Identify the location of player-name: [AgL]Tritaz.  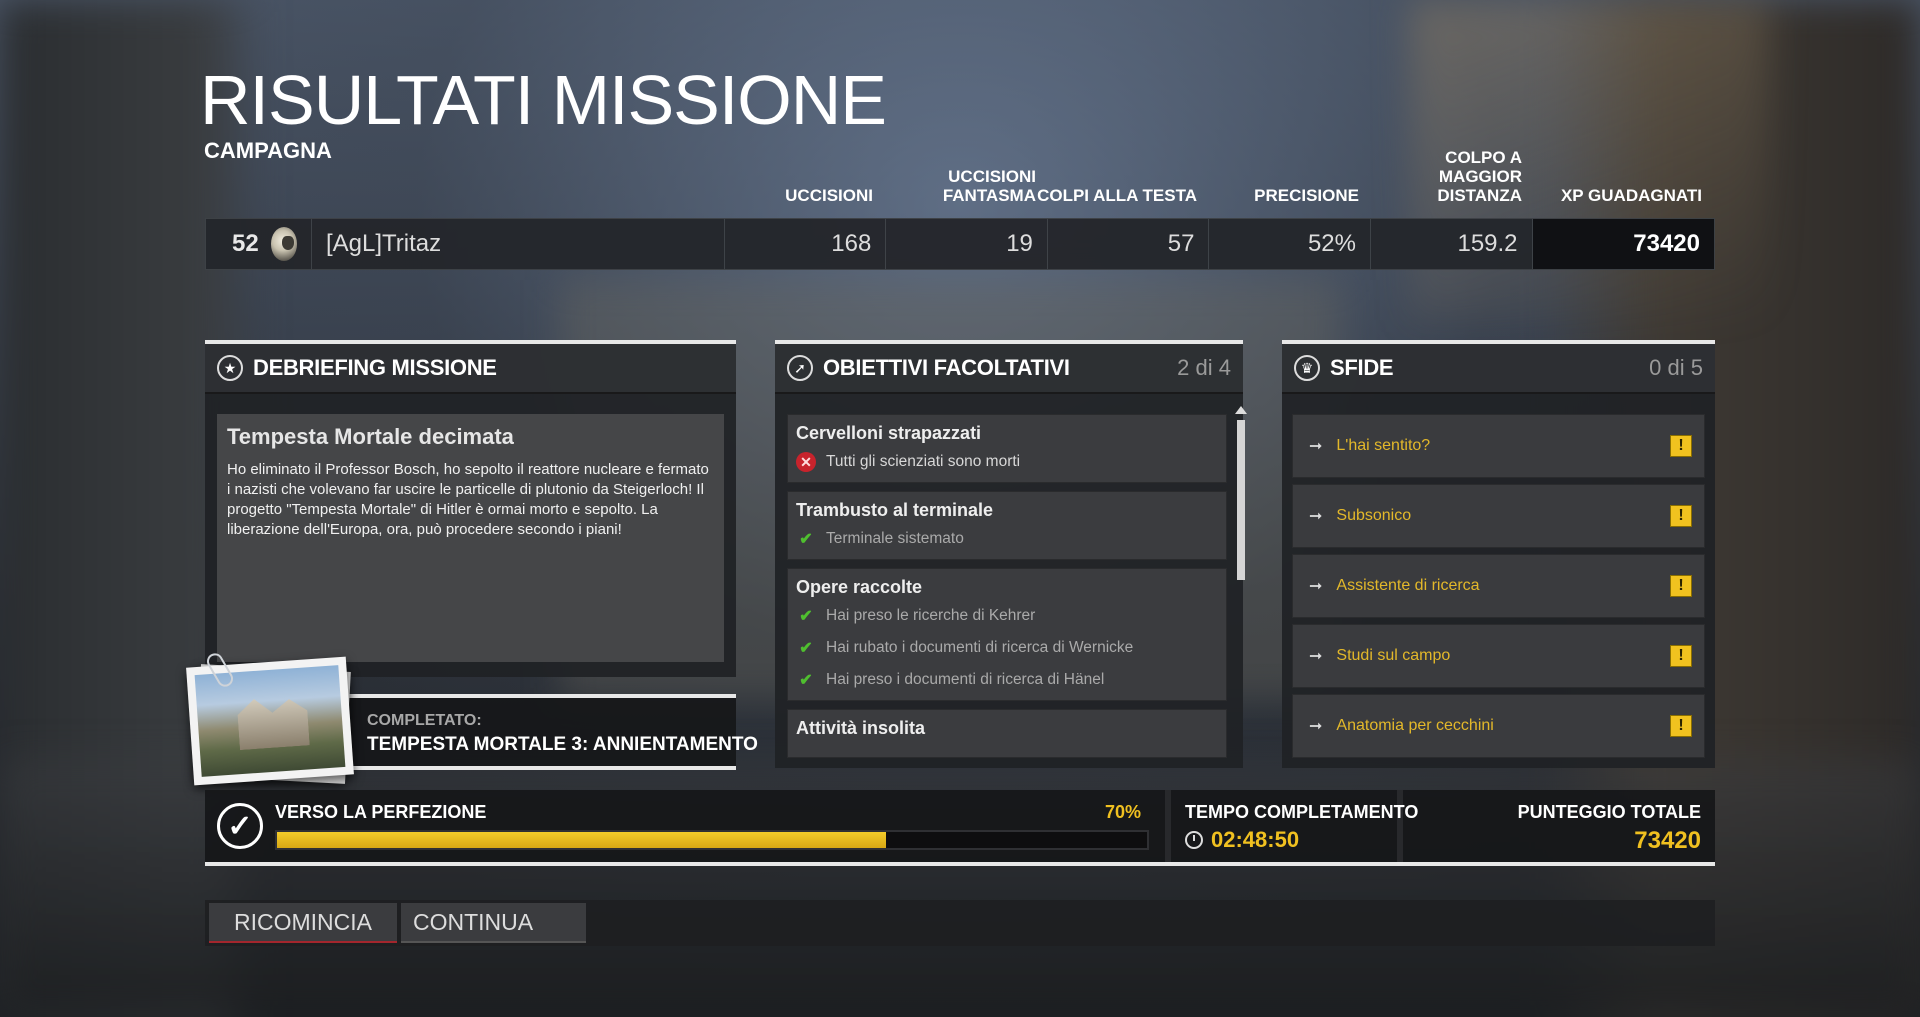
(518, 244).